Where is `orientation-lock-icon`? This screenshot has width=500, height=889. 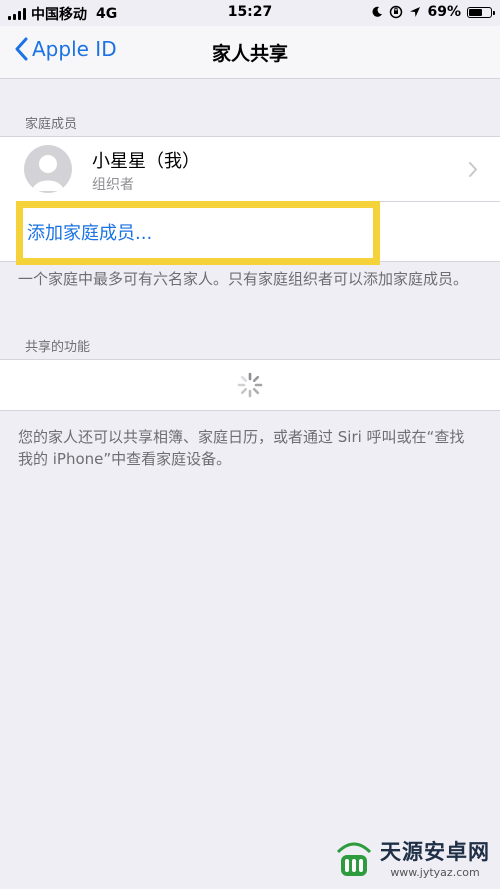 orientation-lock-icon is located at coordinates (396, 12).